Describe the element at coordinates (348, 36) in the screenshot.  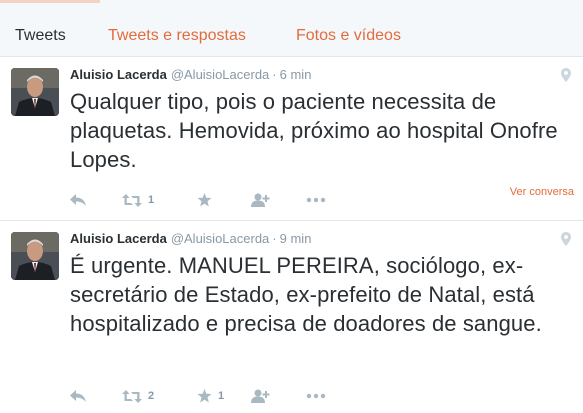
I see `tab-photos-videos: Fotos e vídeos` at that location.